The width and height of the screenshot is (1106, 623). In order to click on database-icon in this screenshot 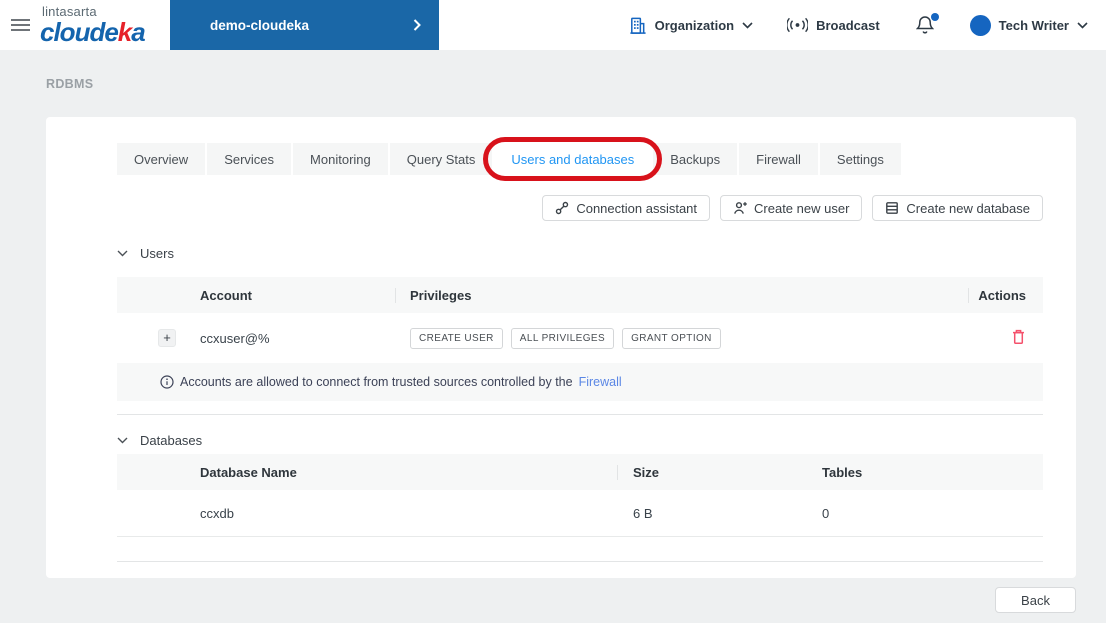, I will do `click(892, 208)`.